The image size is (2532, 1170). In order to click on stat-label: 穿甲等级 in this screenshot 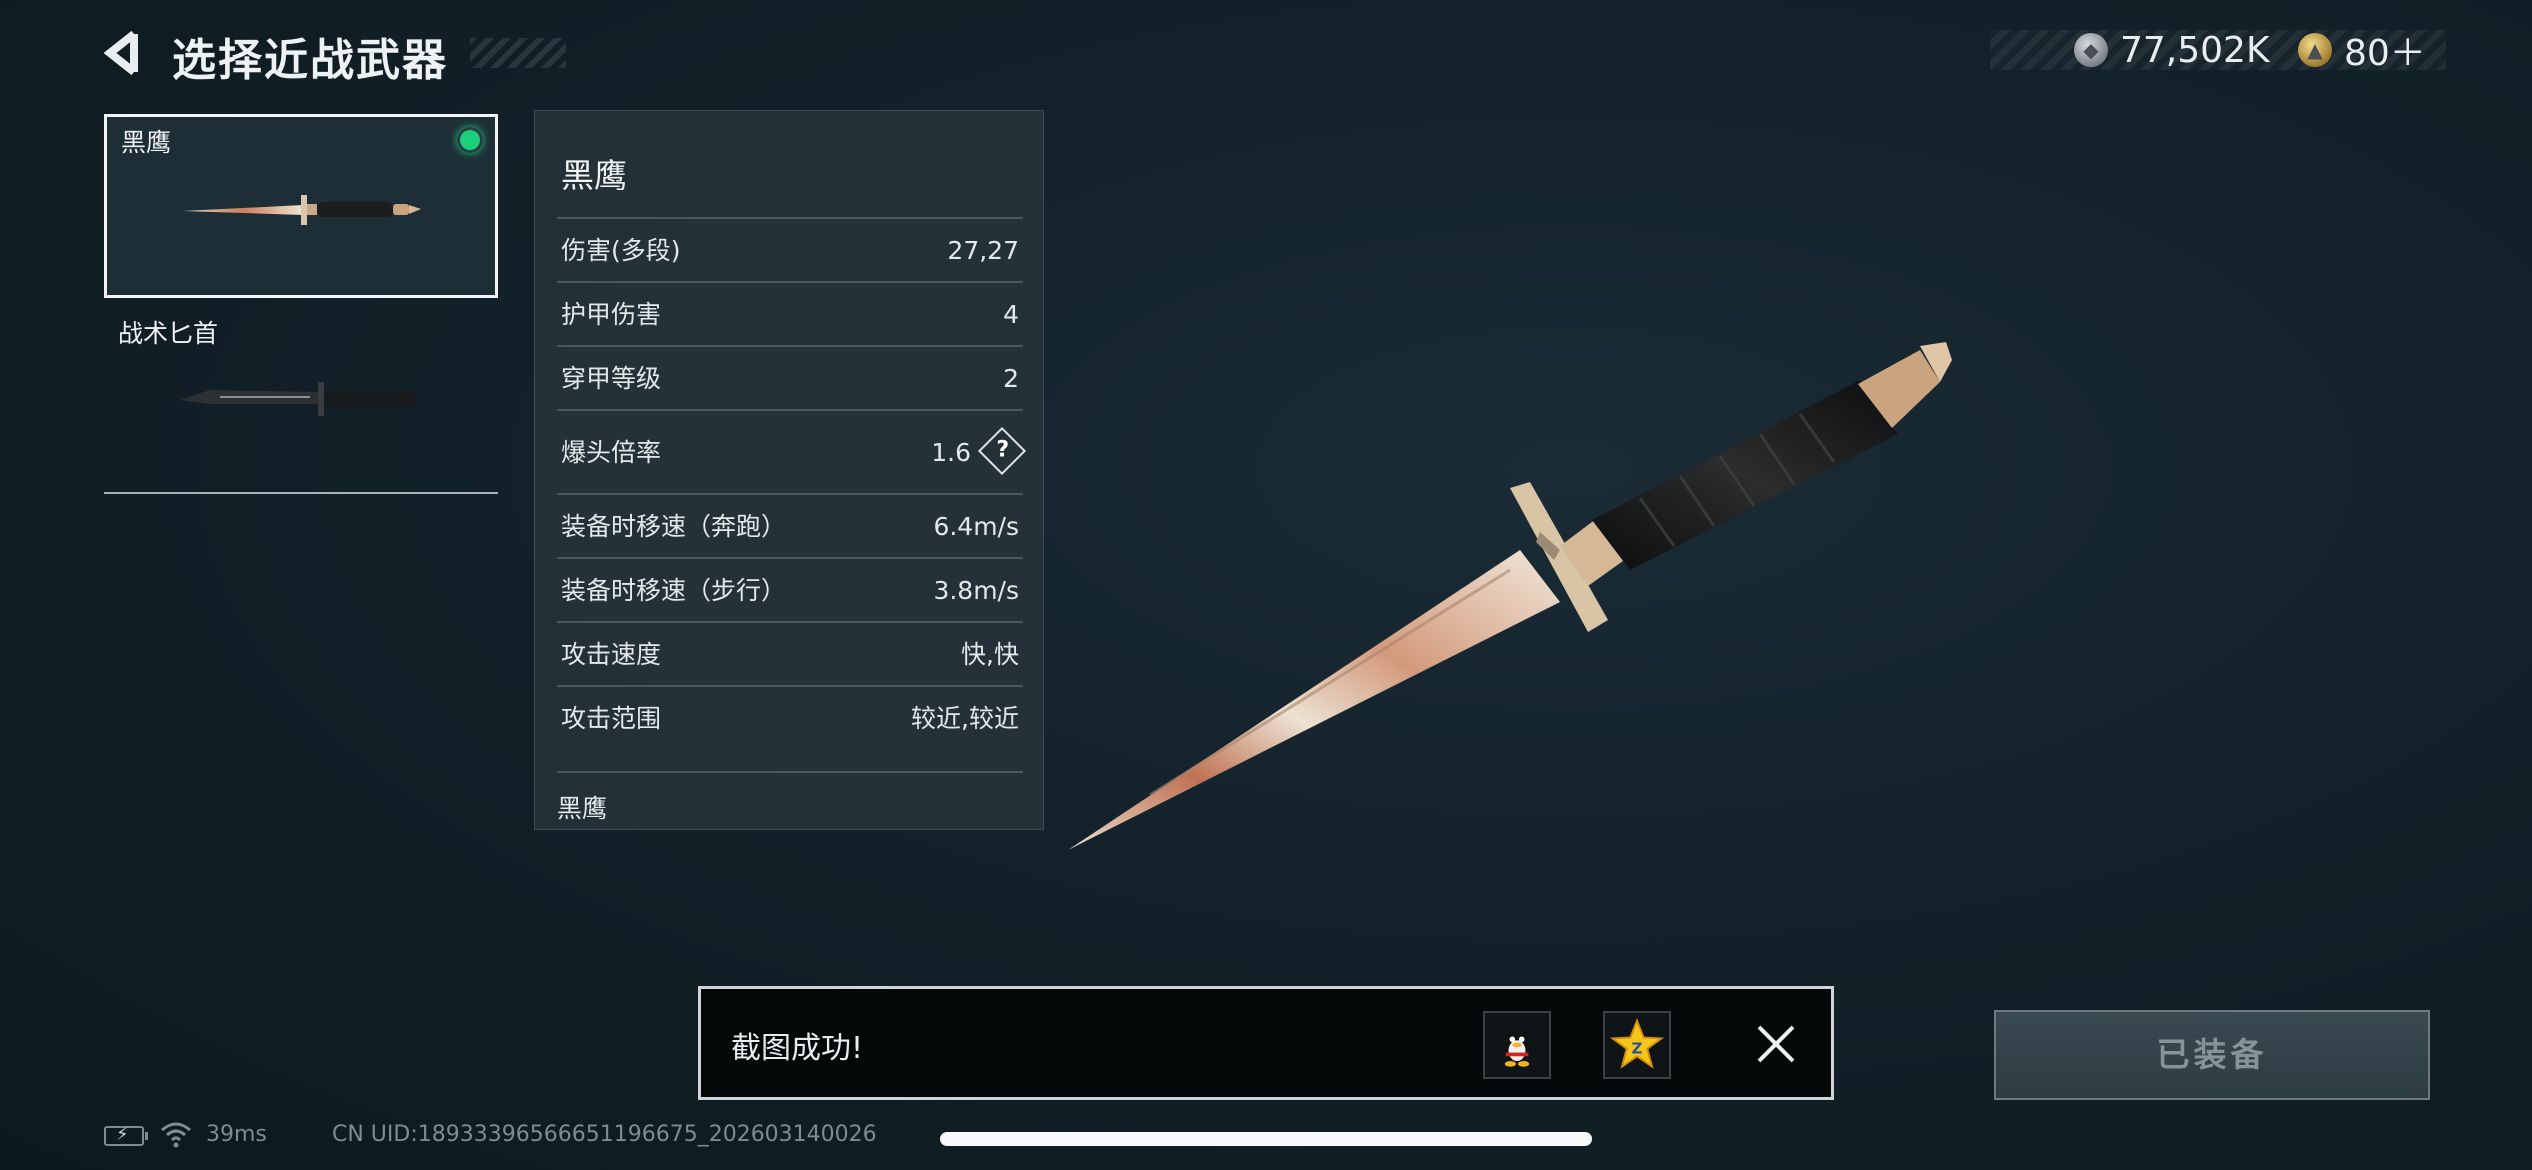, I will do `click(611, 378)`.